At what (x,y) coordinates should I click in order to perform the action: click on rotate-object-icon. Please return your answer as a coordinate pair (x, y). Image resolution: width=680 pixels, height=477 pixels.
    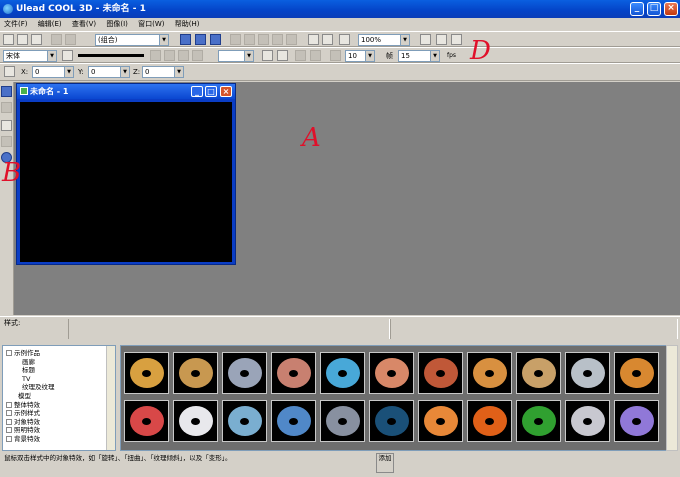
    Looking at the image, I should click on (200, 39).